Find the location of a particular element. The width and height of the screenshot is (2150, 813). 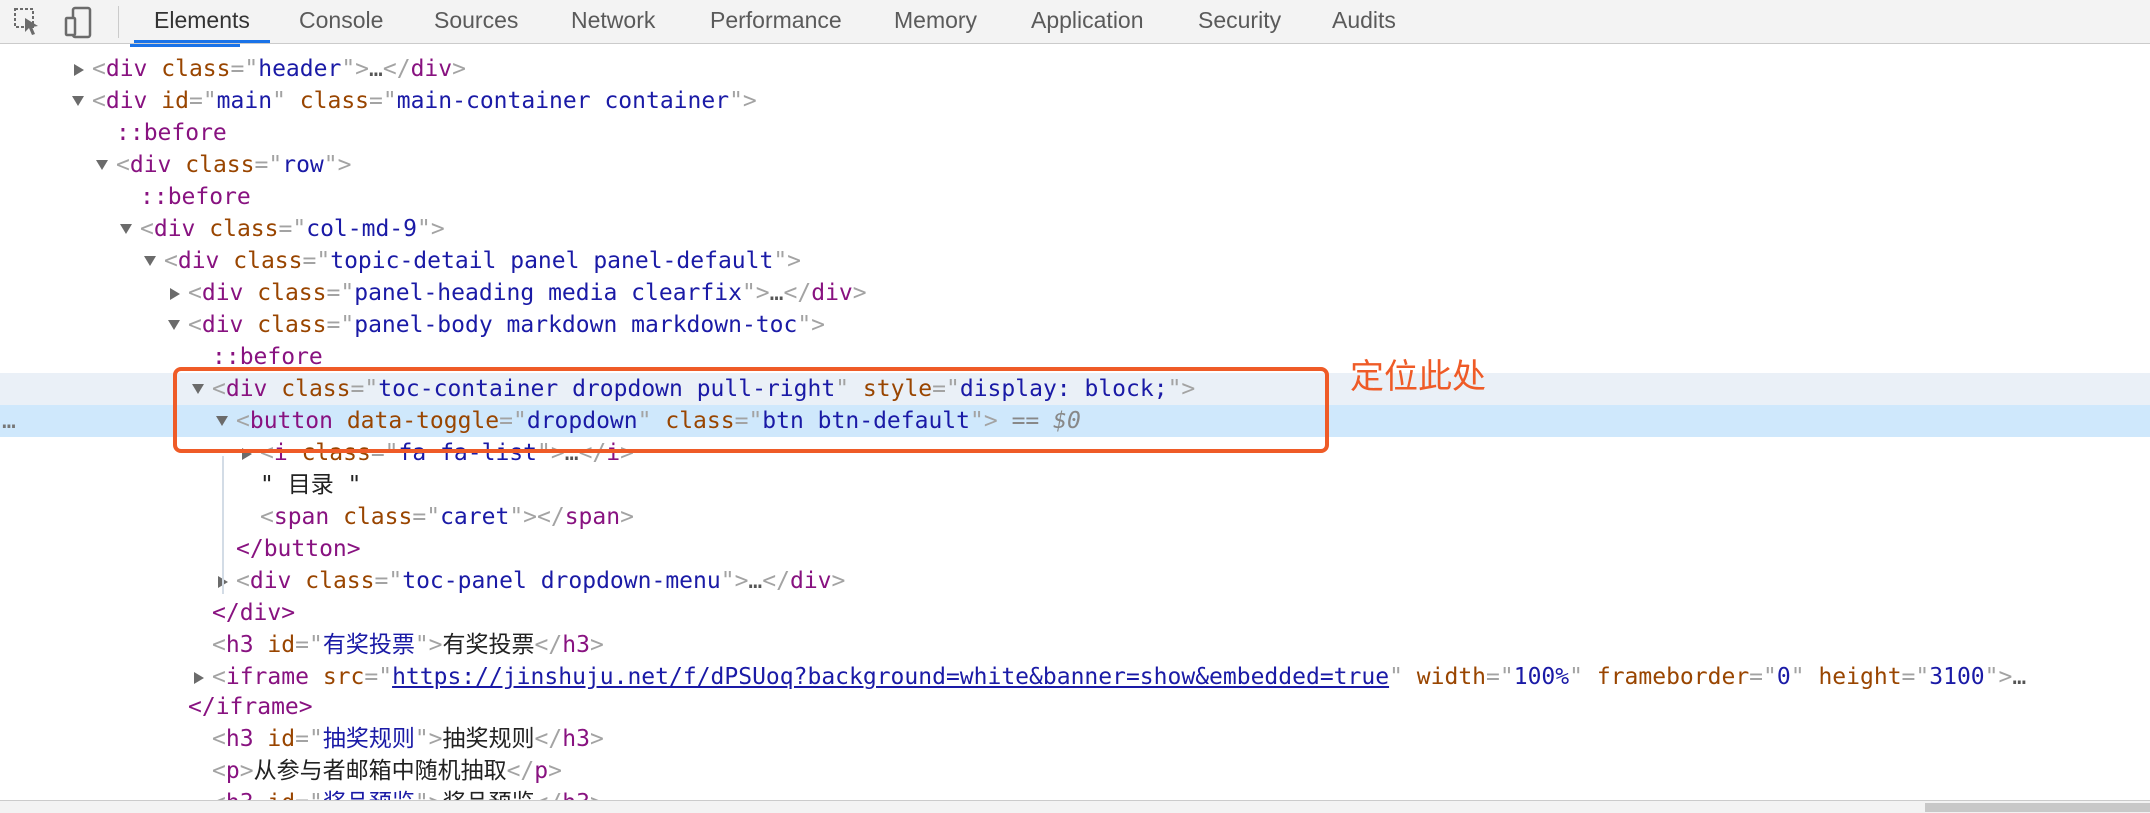

cursor-select-icon is located at coordinates (25, 22).